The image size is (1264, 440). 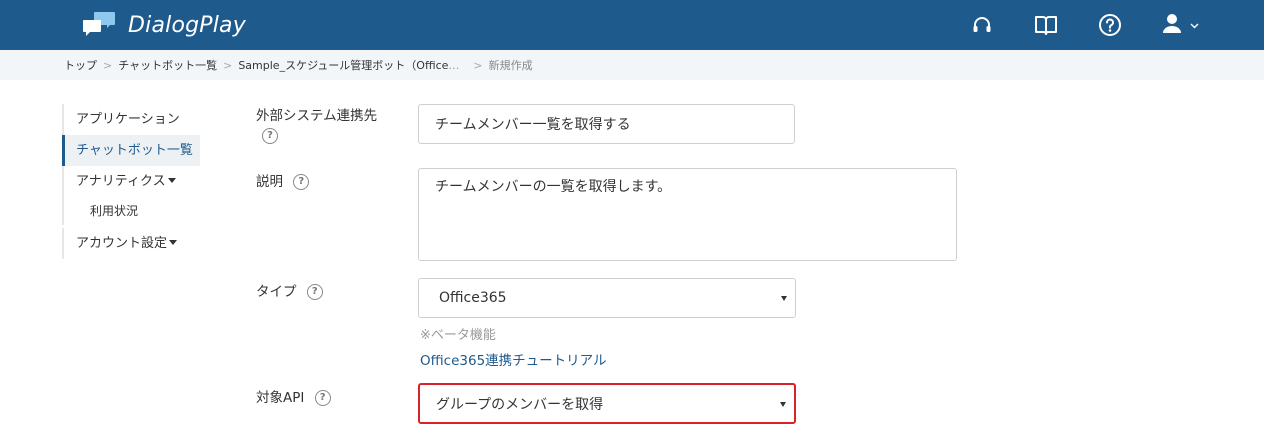 I want to click on target-api-label: 対象API ?, so click(x=293, y=396).